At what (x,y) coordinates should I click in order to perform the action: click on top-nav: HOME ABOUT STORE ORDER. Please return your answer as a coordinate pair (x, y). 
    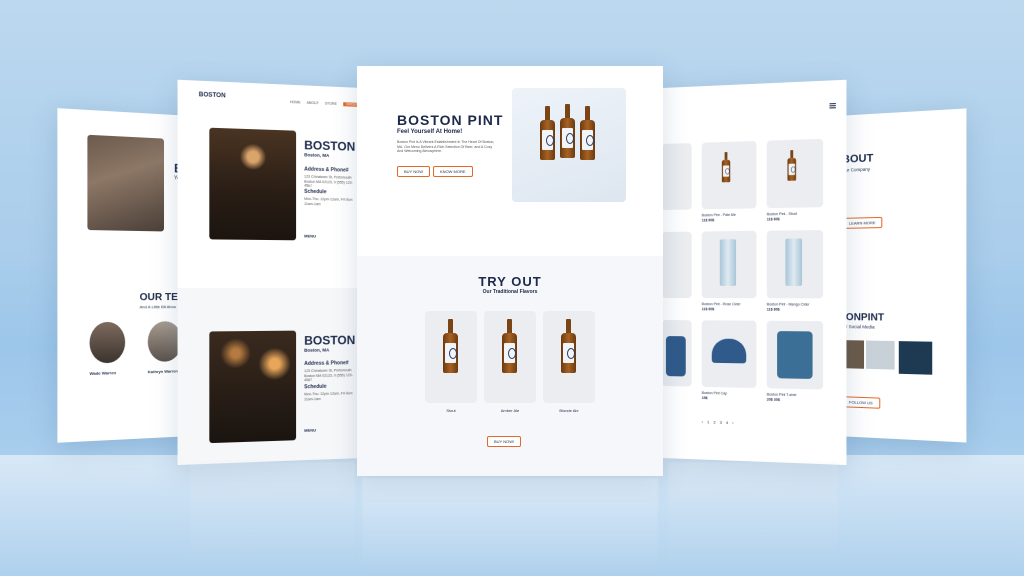
    Looking at the image, I should click on (325, 103).